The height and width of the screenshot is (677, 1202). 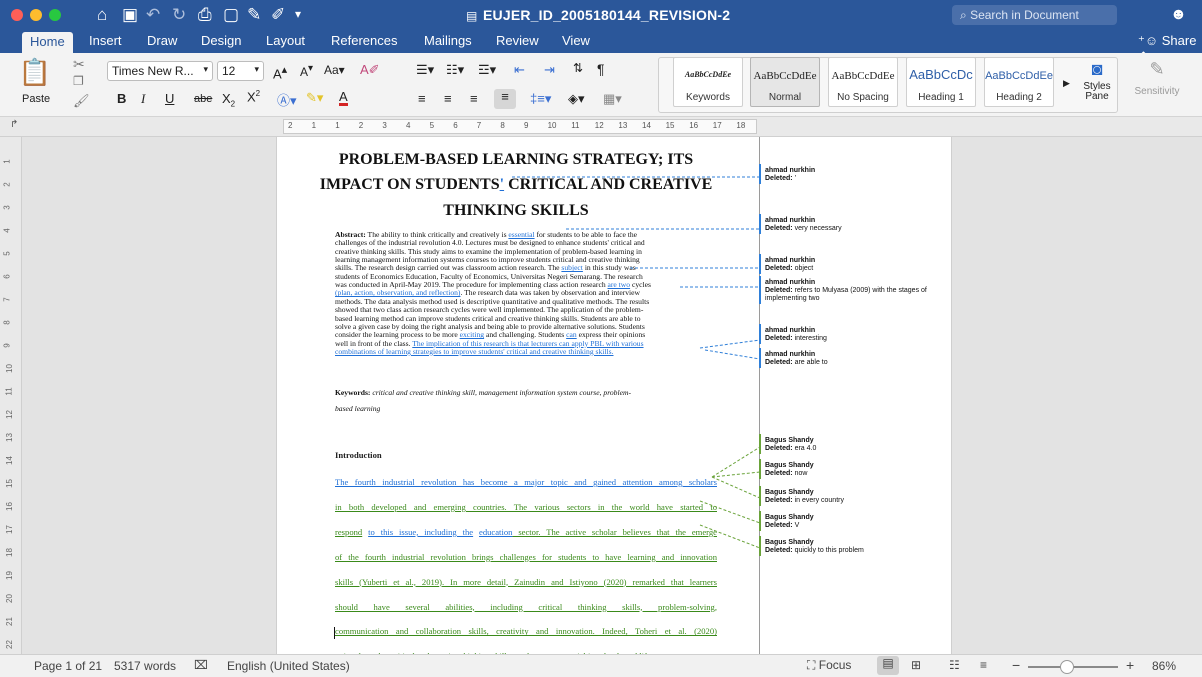 I want to click on decrease-indent-icon: ⇤, so click(x=519, y=70).